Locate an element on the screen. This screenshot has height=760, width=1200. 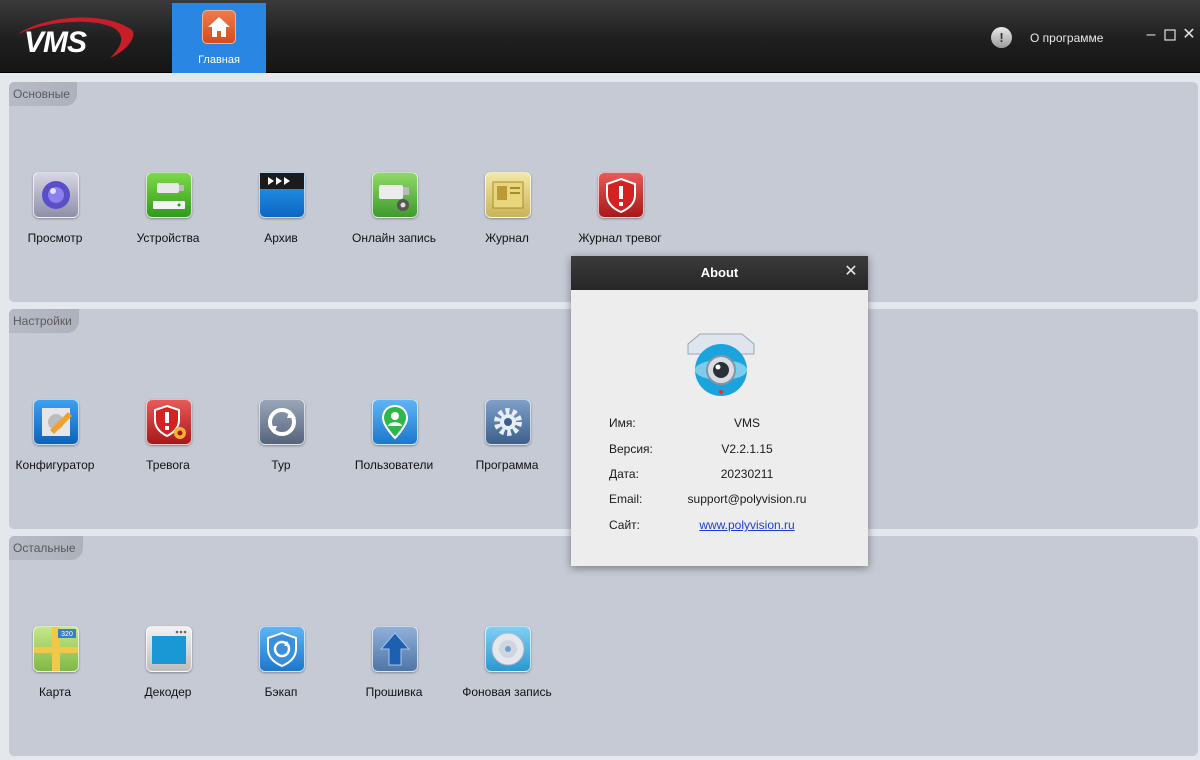
about-program-link: О программе is located at coordinates (1066, 38).